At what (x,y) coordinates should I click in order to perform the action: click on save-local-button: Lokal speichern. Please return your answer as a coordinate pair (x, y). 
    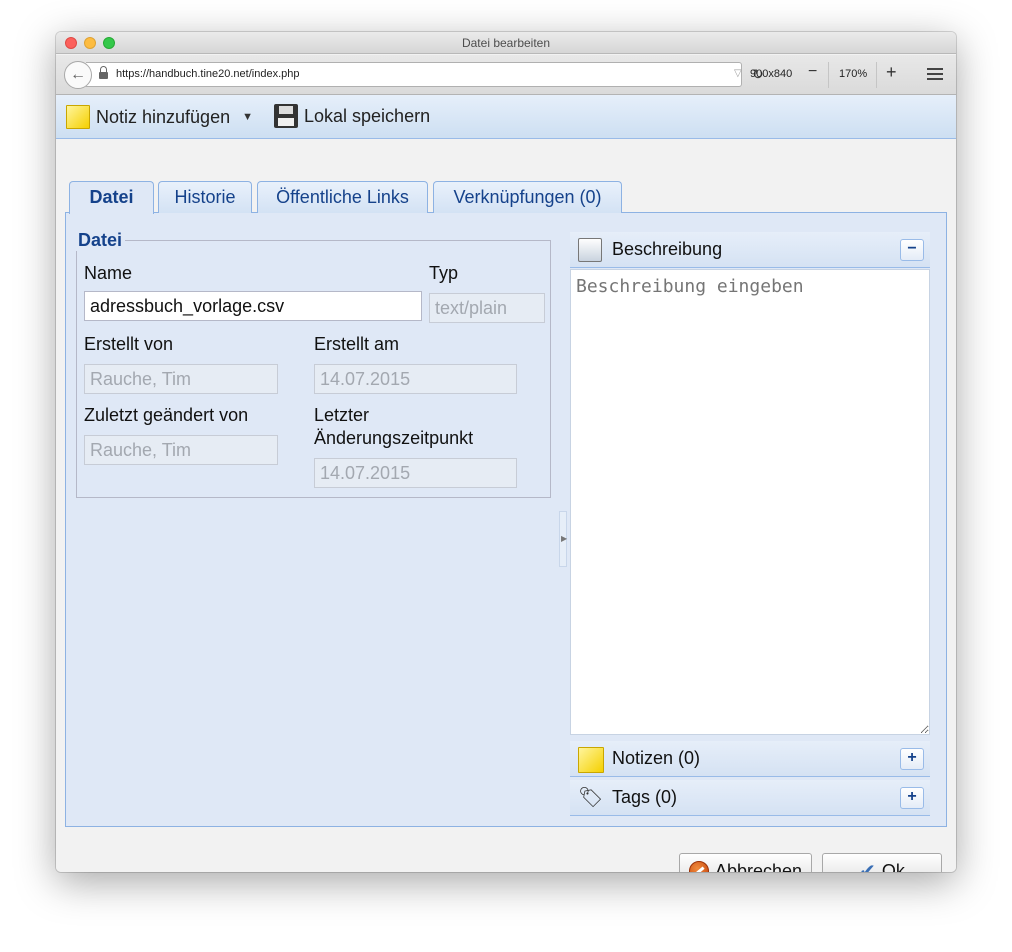
    Looking at the image, I should click on (352, 116).